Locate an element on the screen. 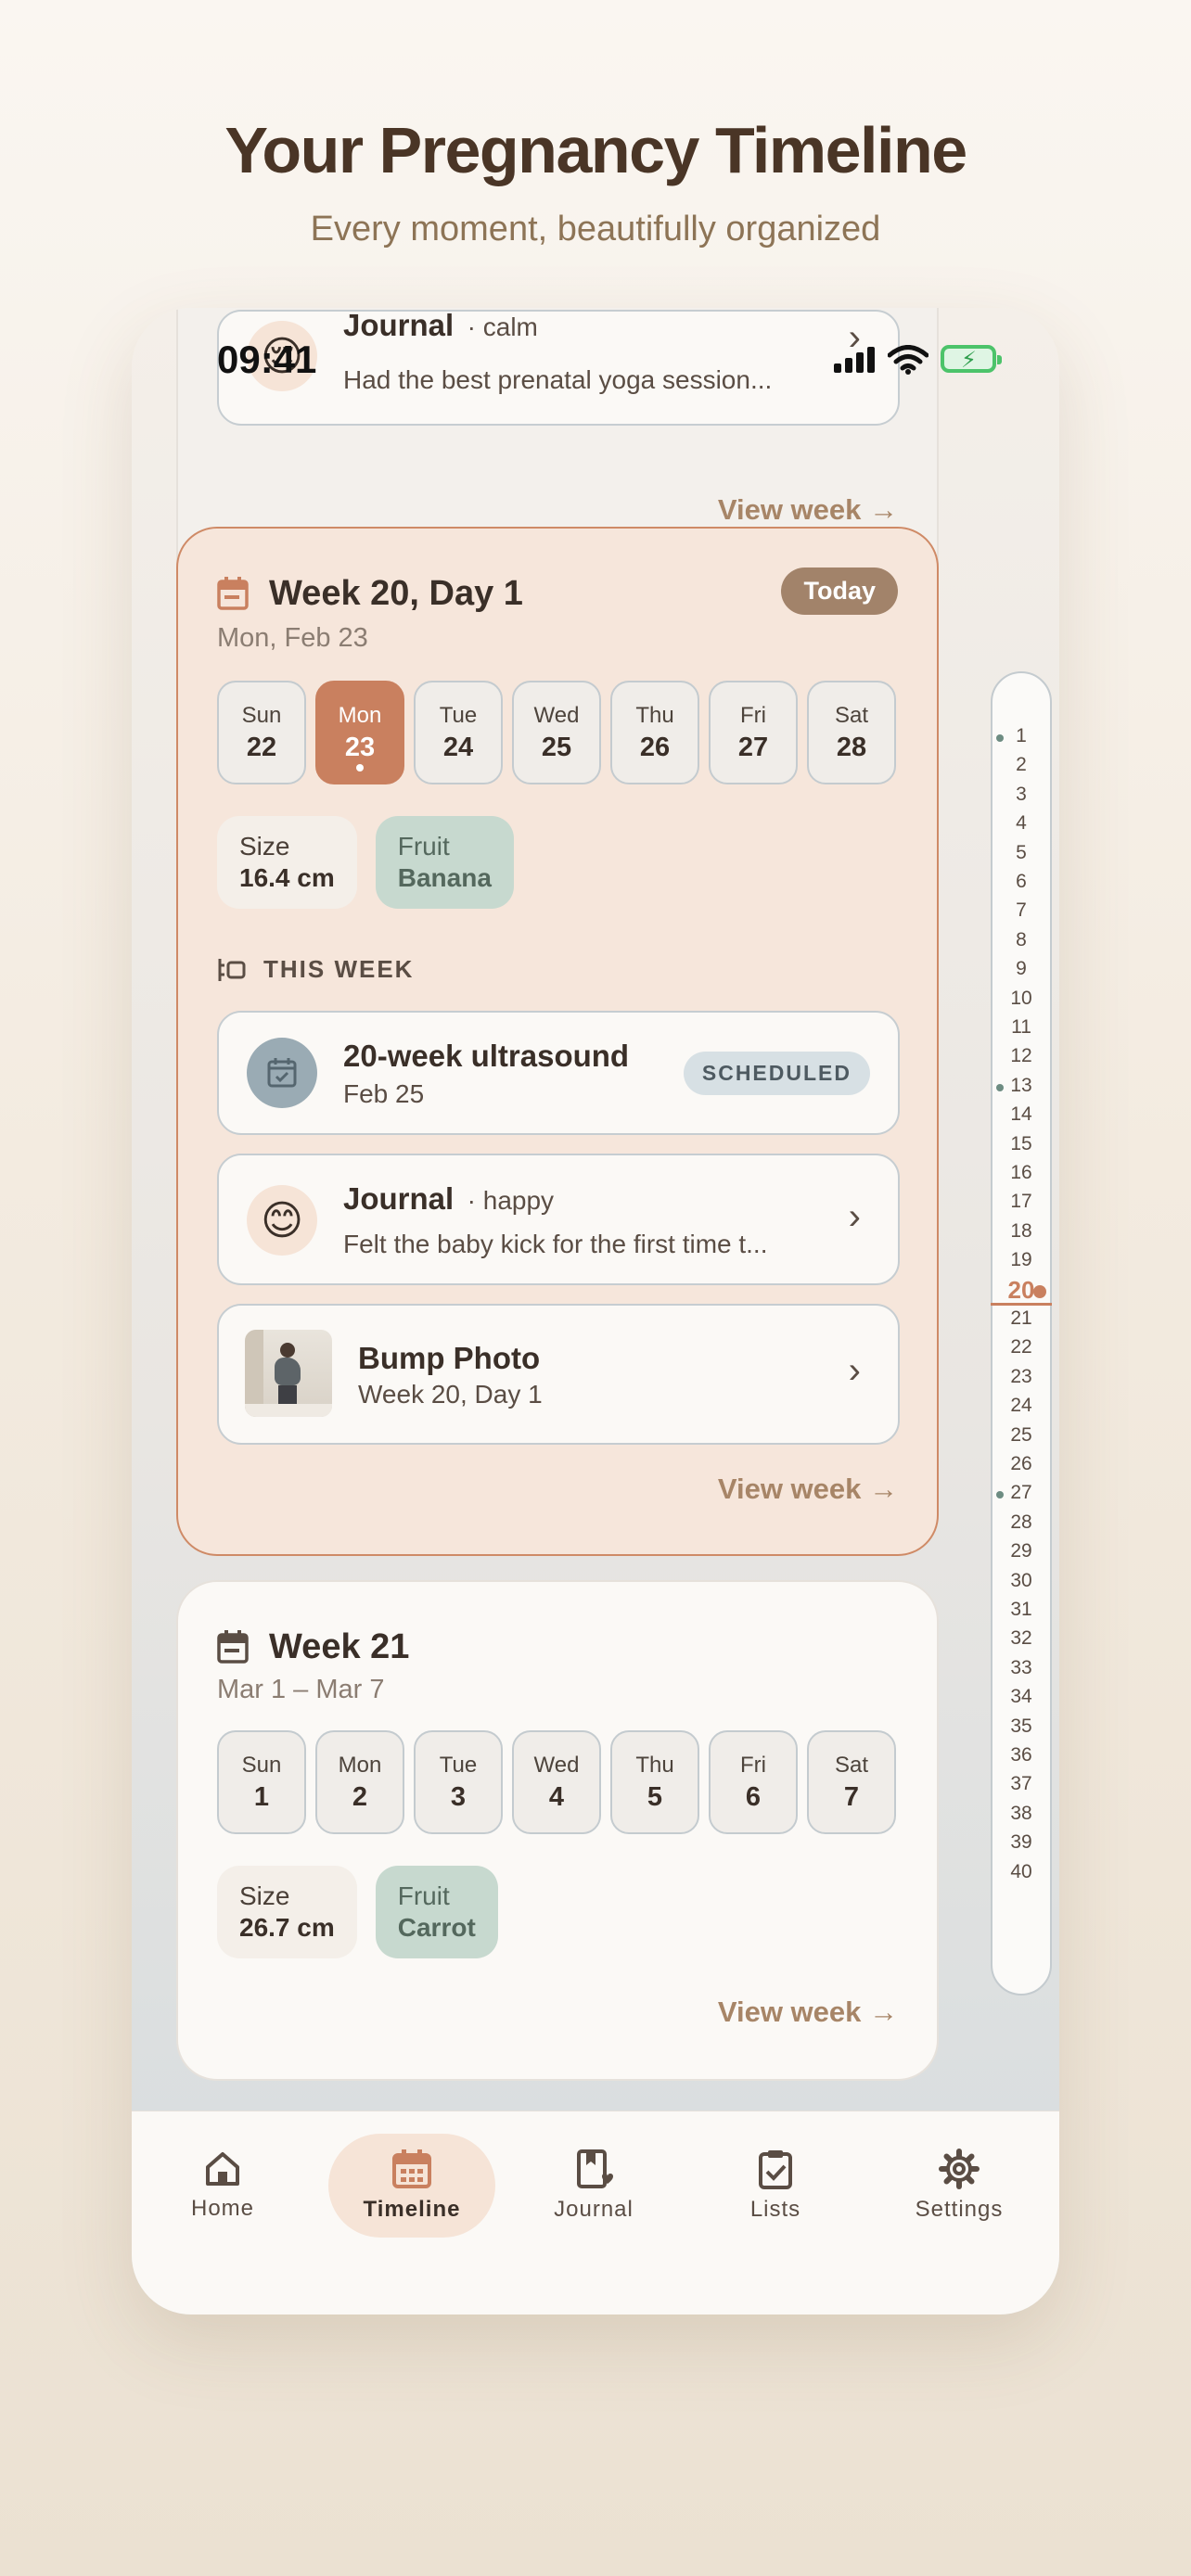 This screenshot has height=2576, width=1191. week-rail-item: 3 is located at coordinates (1021, 795).